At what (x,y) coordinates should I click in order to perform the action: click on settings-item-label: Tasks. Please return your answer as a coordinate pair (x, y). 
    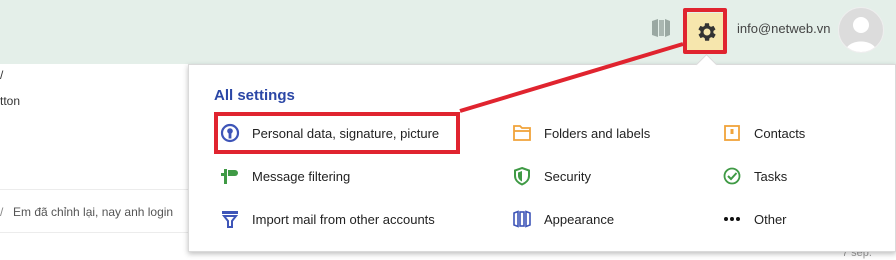
    Looking at the image, I should click on (771, 176).